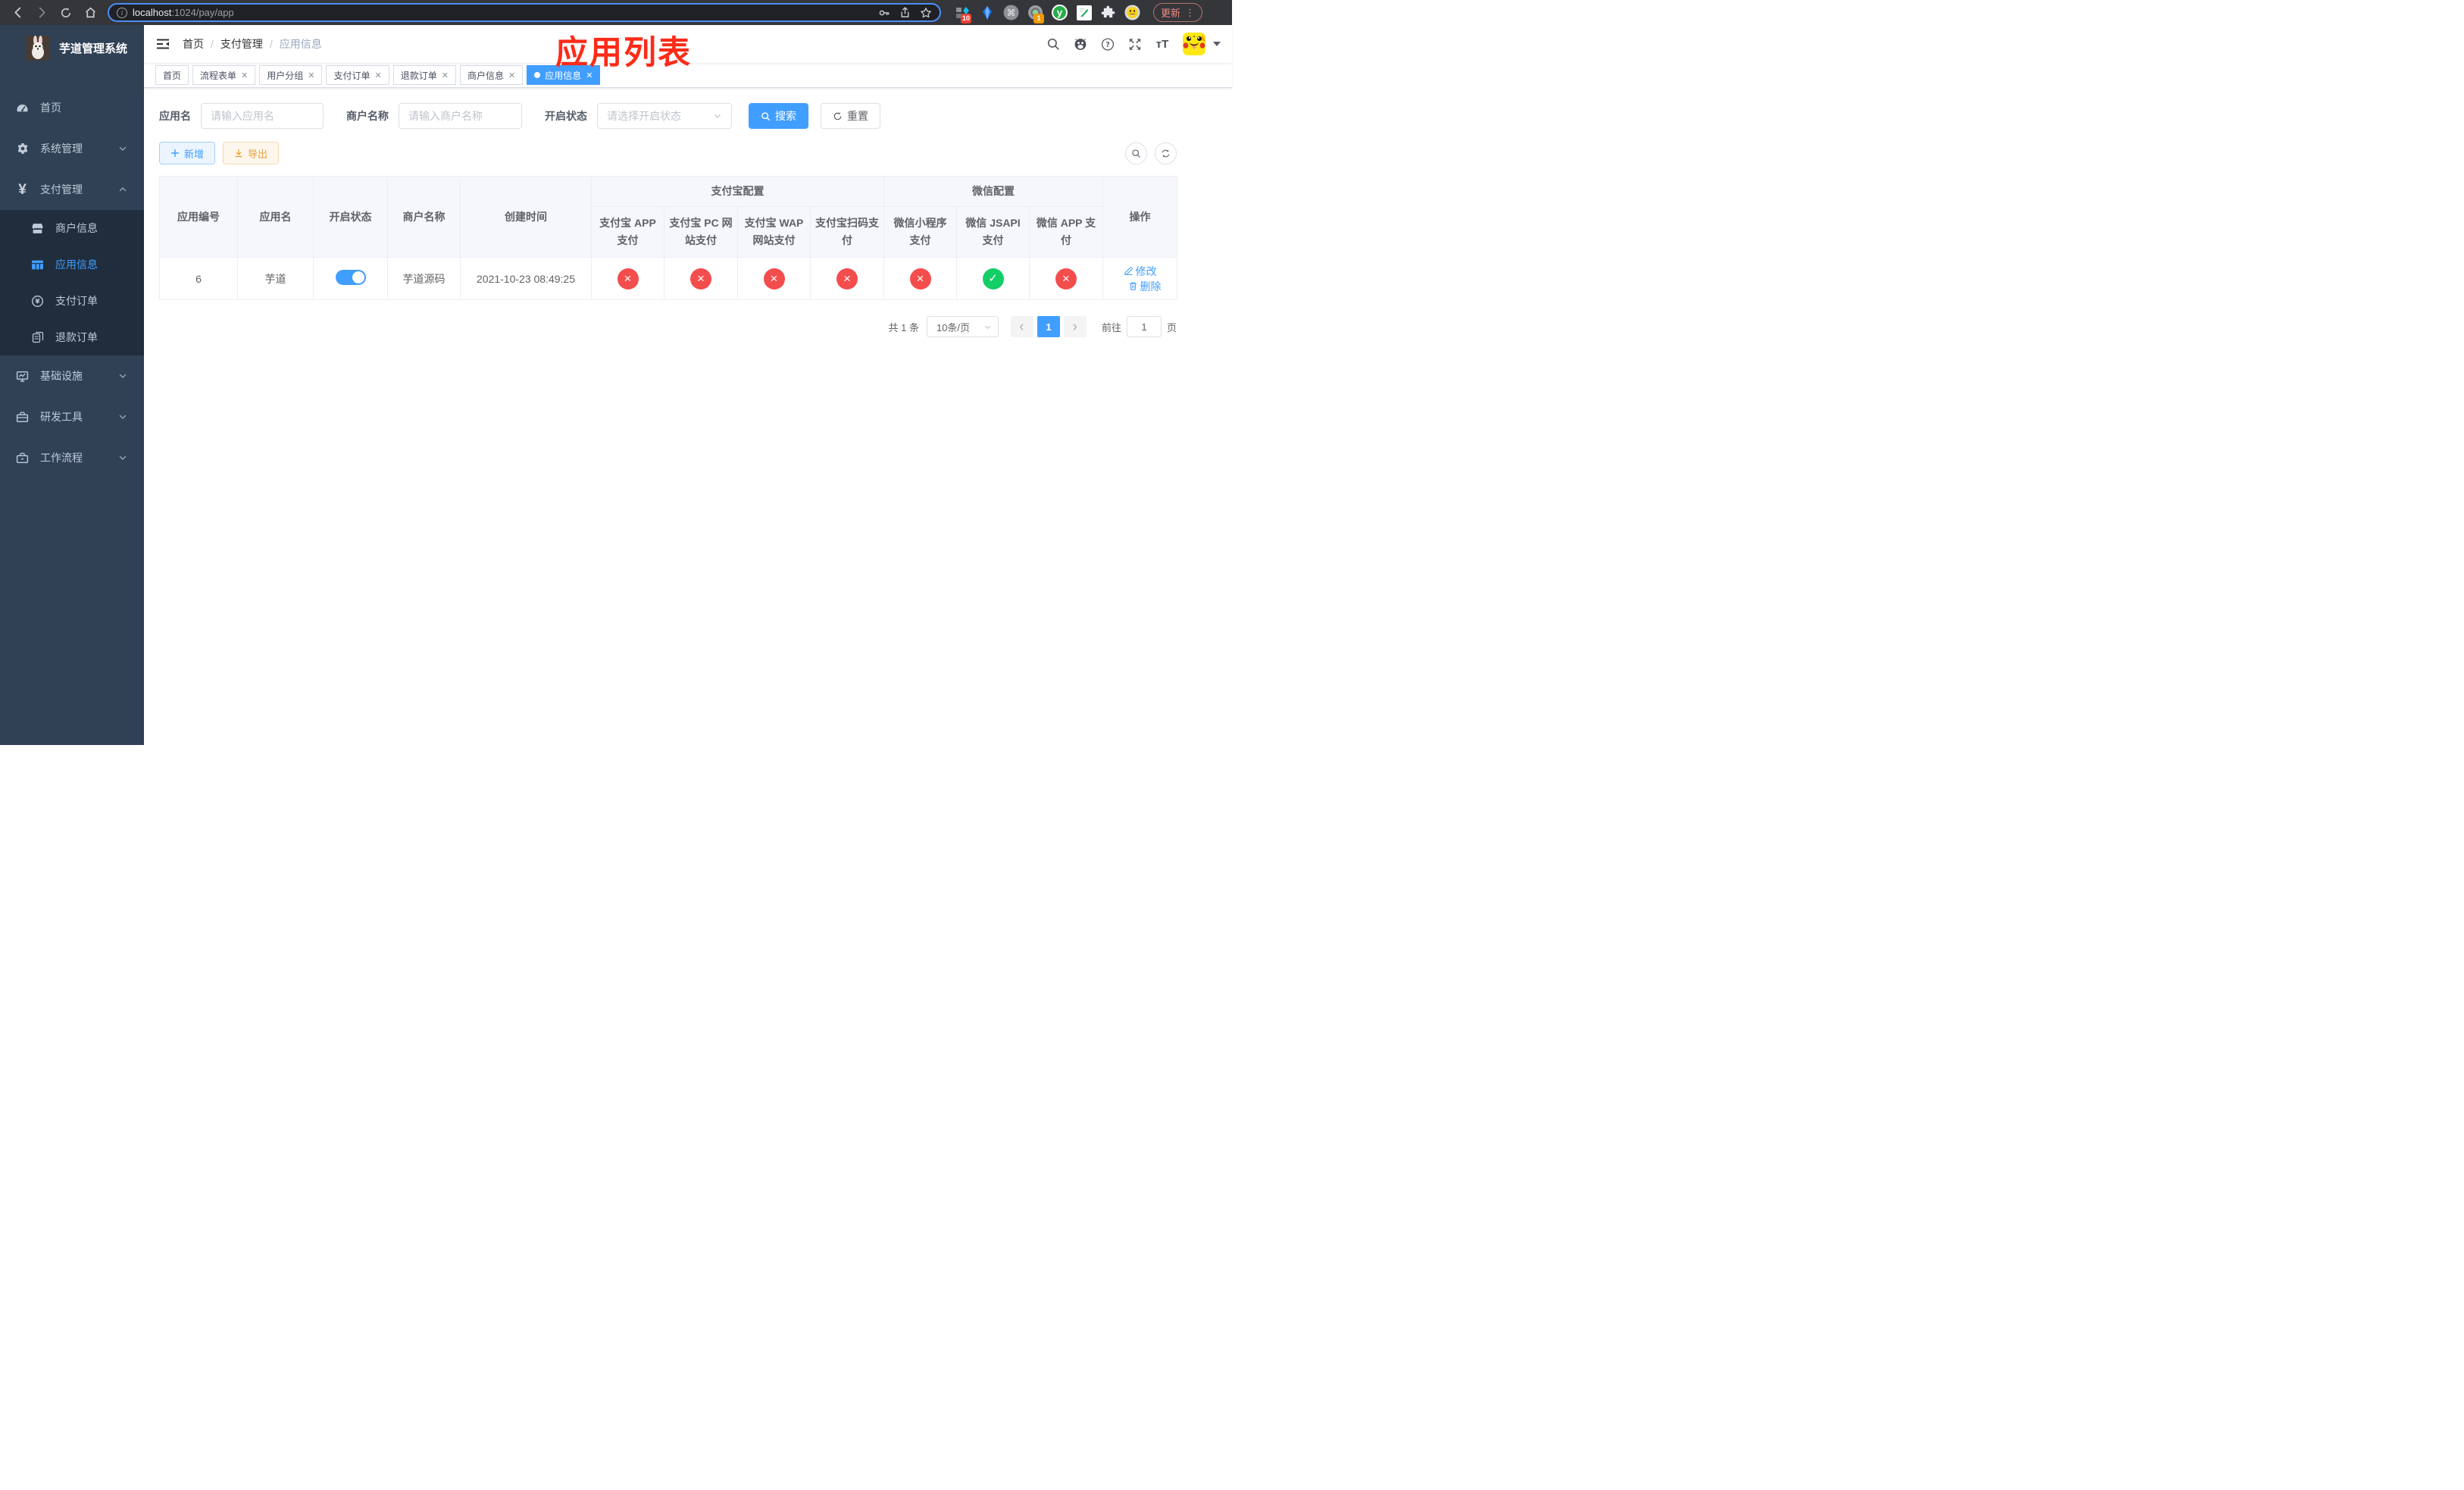 The image size is (2464, 1490). What do you see at coordinates (1132, 13) in the screenshot?
I see `profile-avatar-icon` at bounding box center [1132, 13].